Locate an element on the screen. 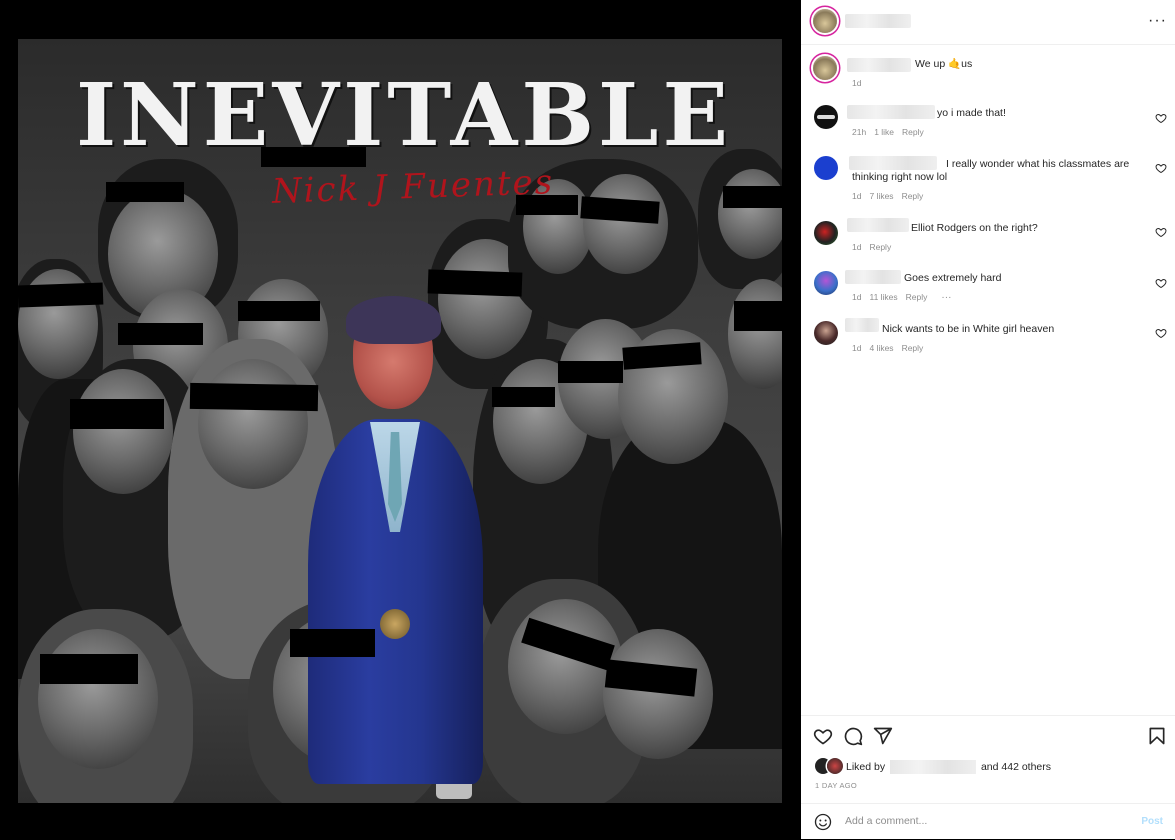 The height and width of the screenshot is (840, 1175). comment-likes: 4 likes is located at coordinates (881, 348).